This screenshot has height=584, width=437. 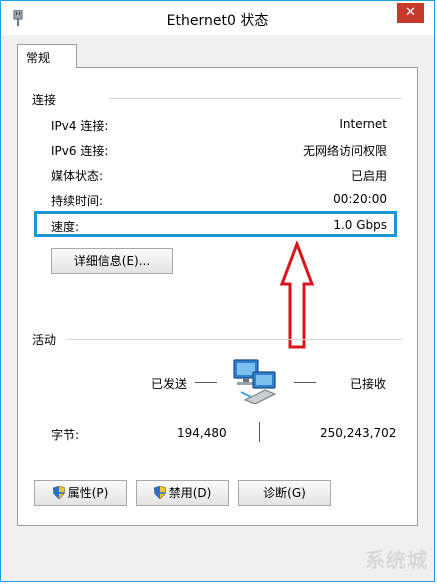 I want to click on bytes-received-value: 250,243,702, so click(x=358, y=433).